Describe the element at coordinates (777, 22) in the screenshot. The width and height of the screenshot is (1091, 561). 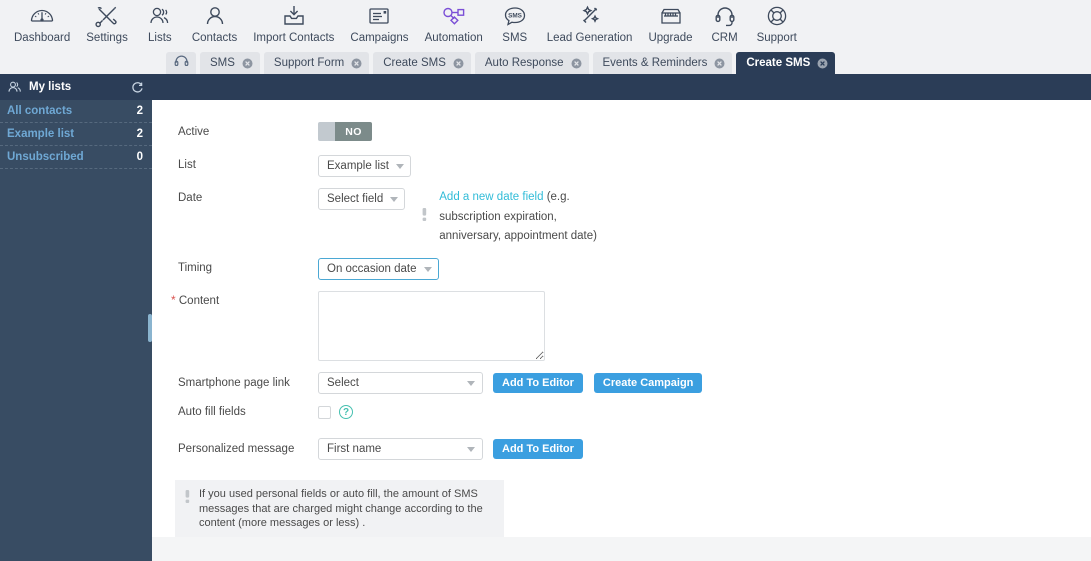
I see `nav-item-support: Support` at that location.